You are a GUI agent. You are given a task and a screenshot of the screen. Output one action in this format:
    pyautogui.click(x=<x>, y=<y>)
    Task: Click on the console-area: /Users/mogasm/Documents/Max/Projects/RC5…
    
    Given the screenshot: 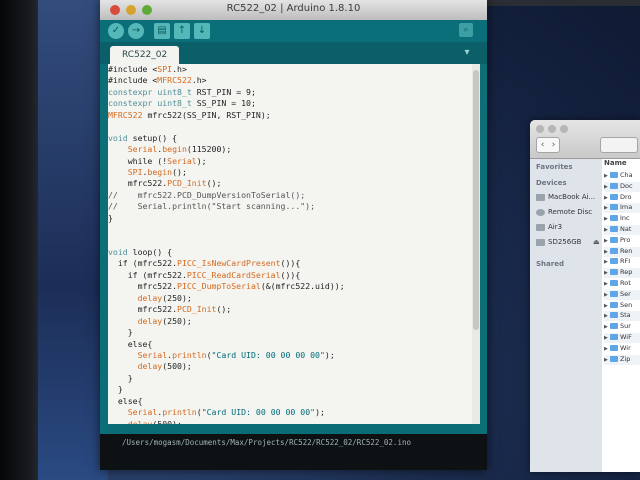 What is the action you would take?
    pyautogui.click(x=293, y=452)
    